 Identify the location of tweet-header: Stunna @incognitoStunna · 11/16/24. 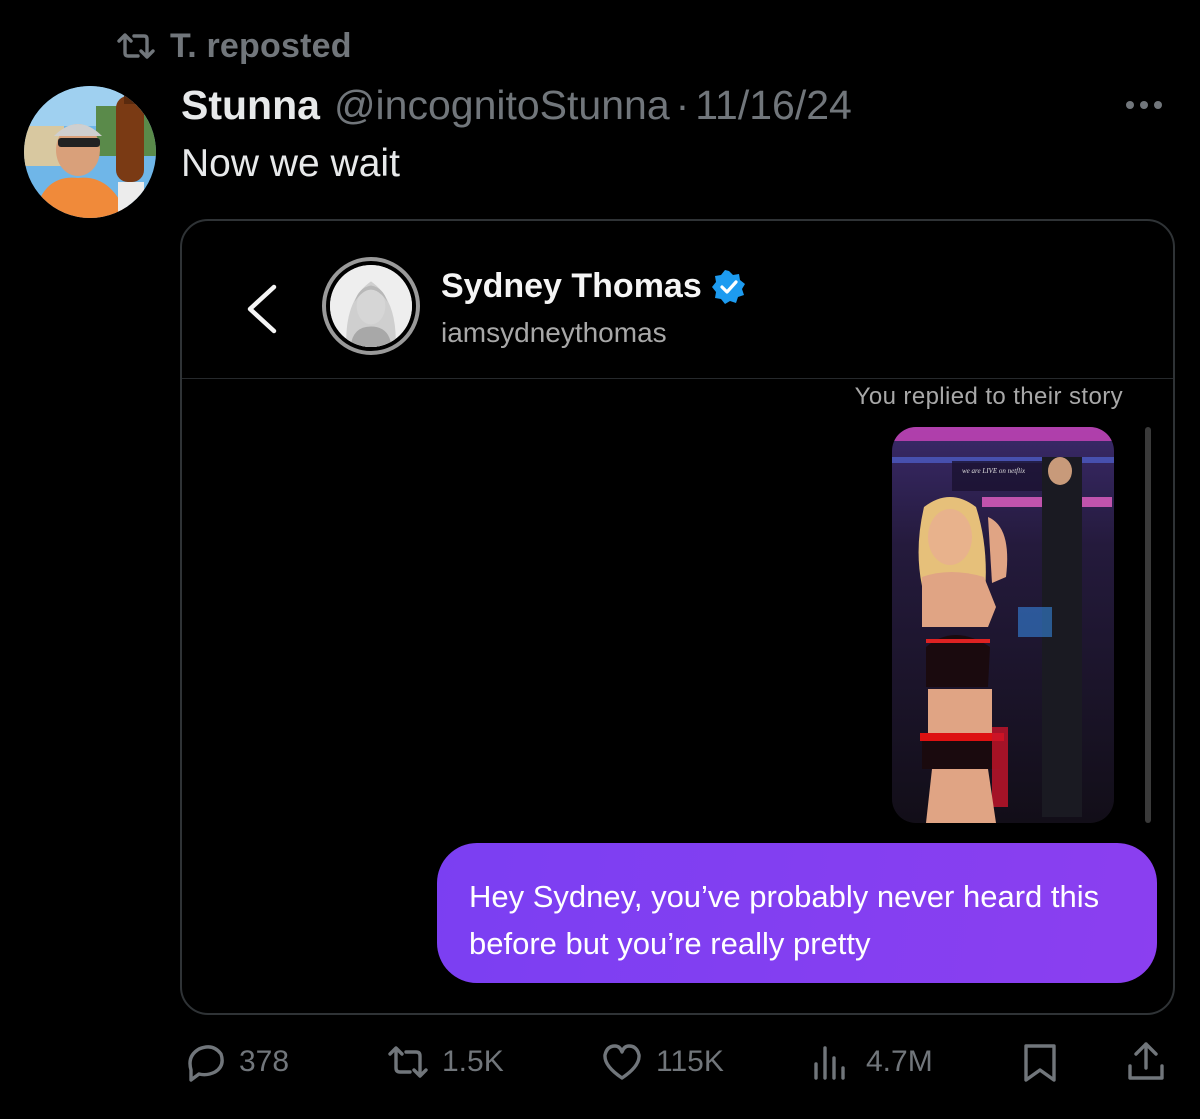
(516, 108).